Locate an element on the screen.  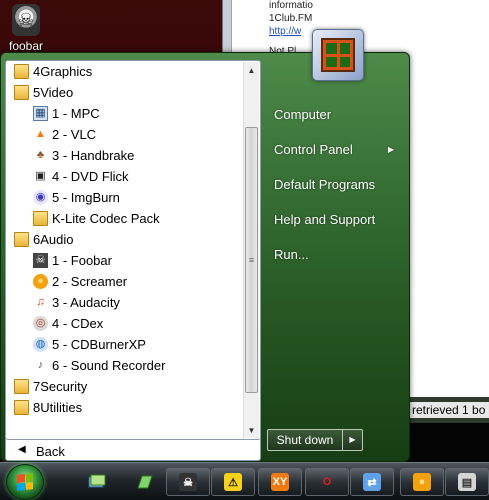
taskbar-button-orange: ● is located at coordinates (422, 482).